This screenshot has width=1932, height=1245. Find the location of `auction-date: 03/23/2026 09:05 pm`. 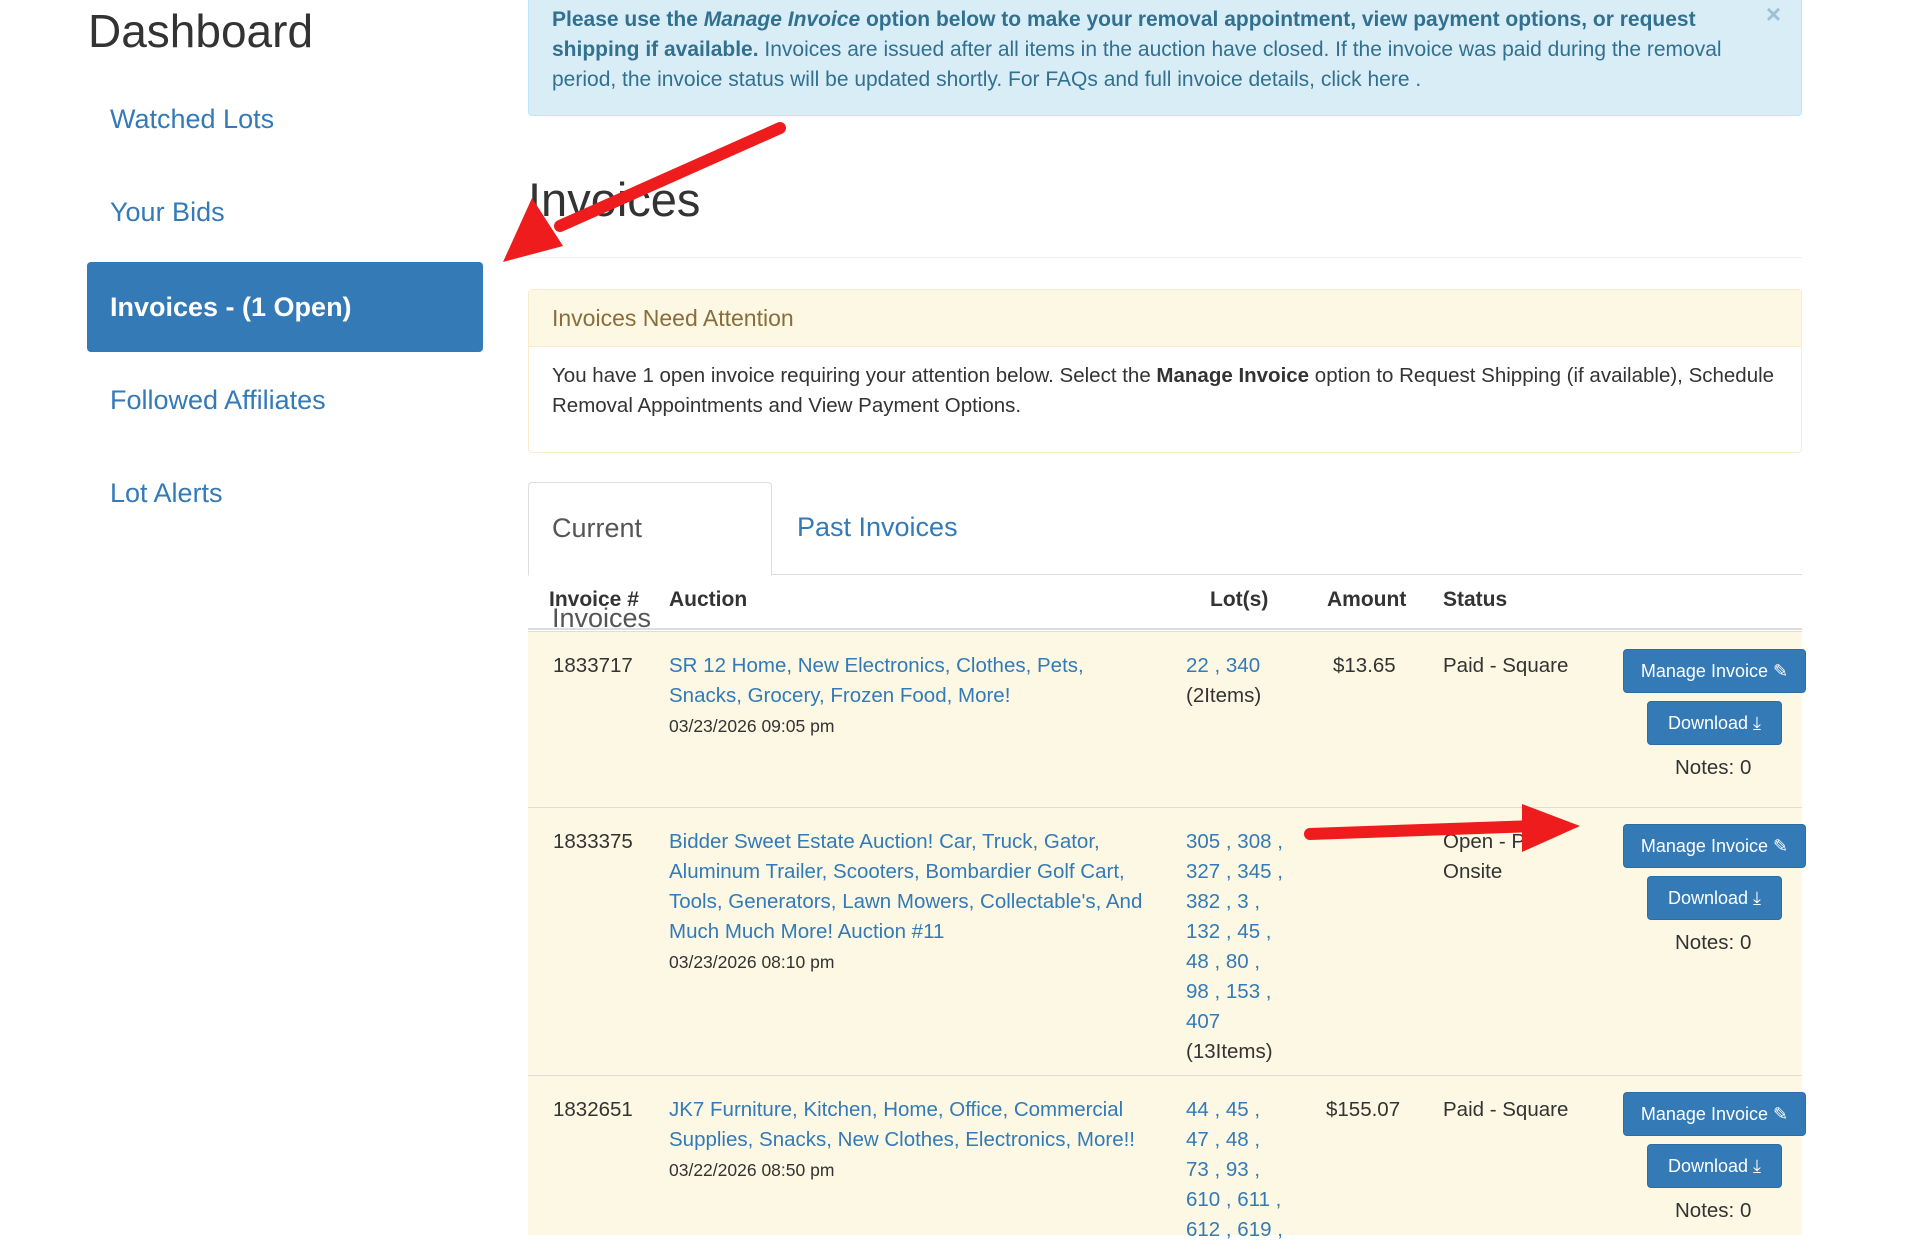

auction-date: 03/23/2026 09:05 pm is located at coordinates (752, 726).